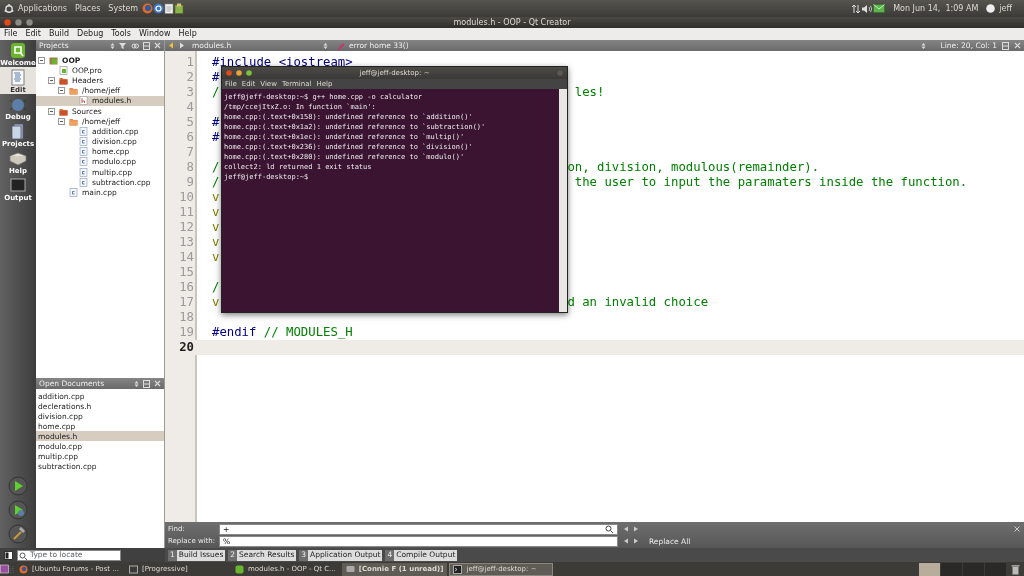 This screenshot has width=1024, height=576. I want to click on line-number: 15, so click(186, 272).